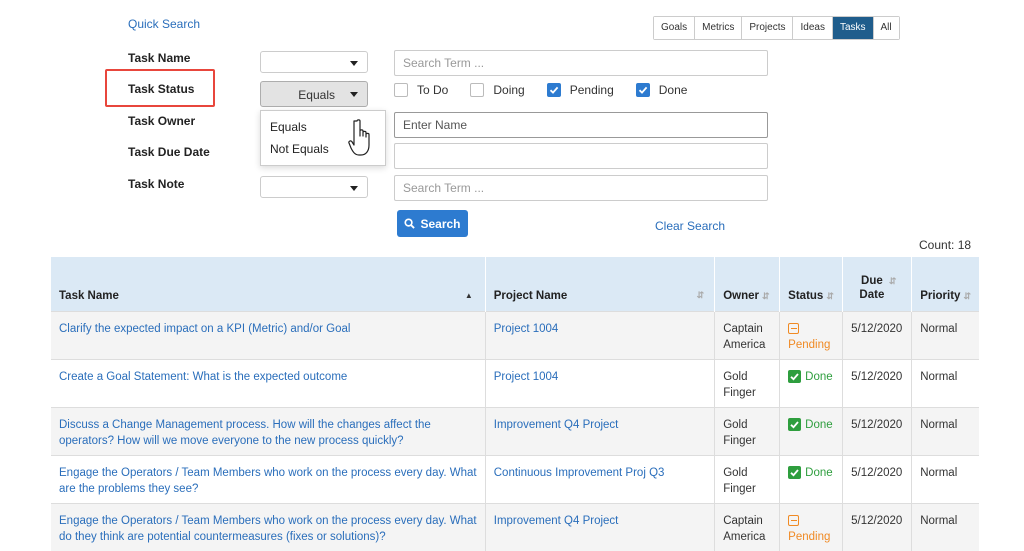 This screenshot has height=551, width=1024. I want to click on task-status-operator-select: Equals, so click(314, 94).